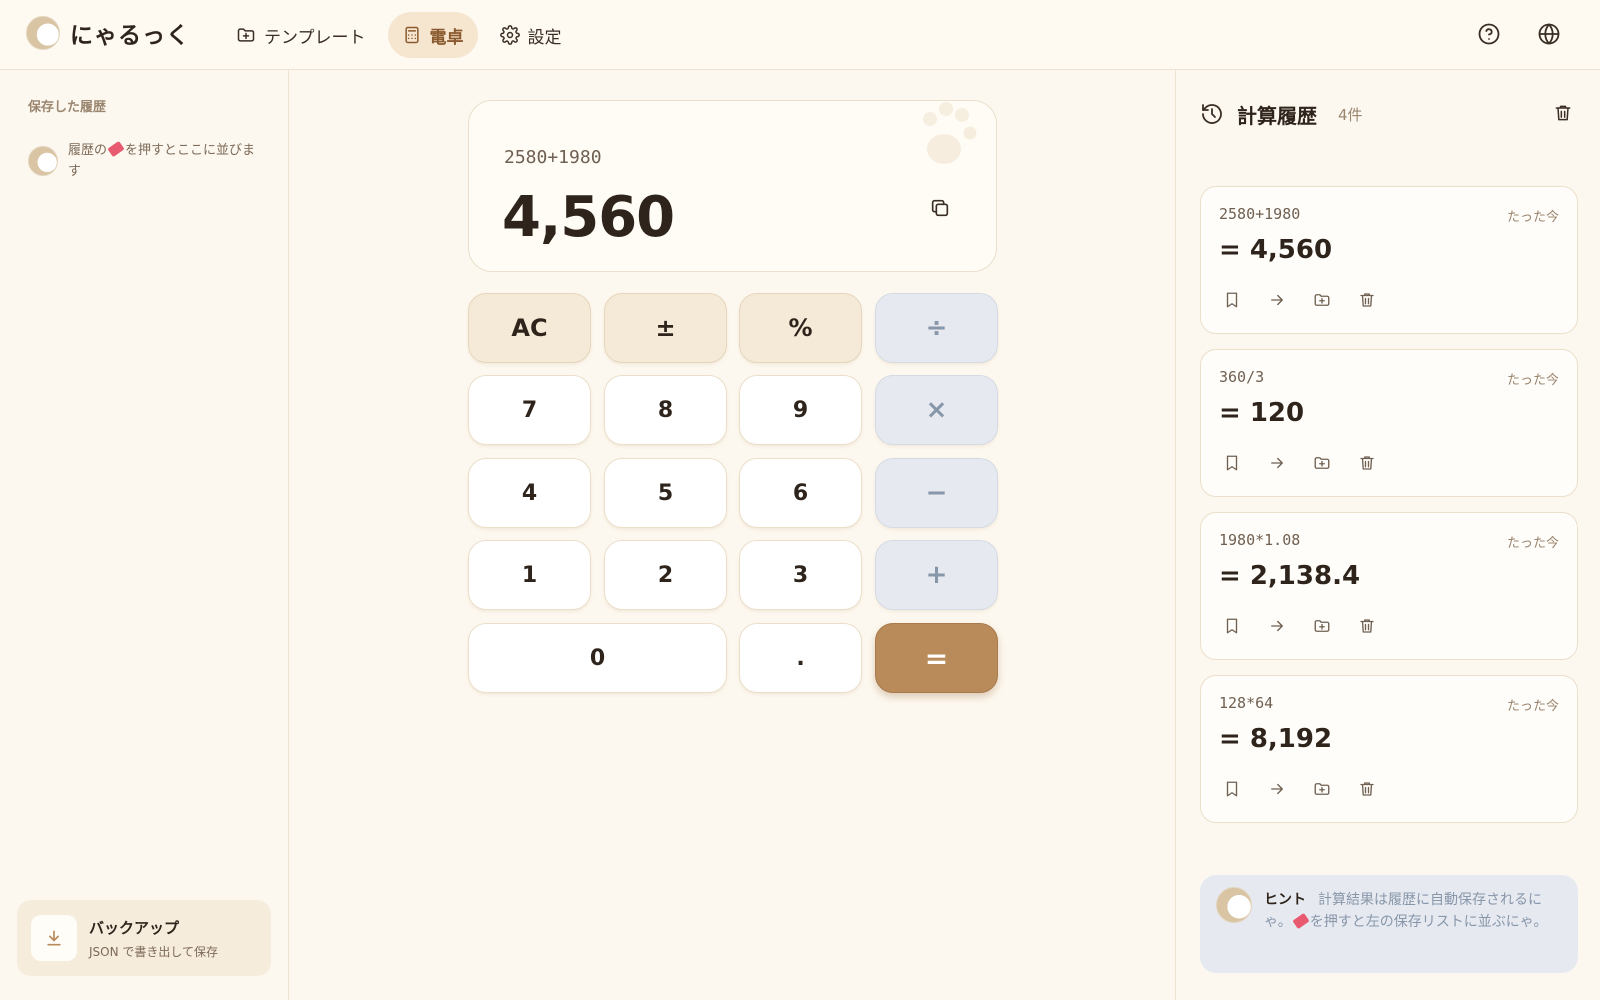 Image resolution: width=1600 pixels, height=1000 pixels. What do you see at coordinates (800, 575) in the screenshot?
I see `key-3: 3` at bounding box center [800, 575].